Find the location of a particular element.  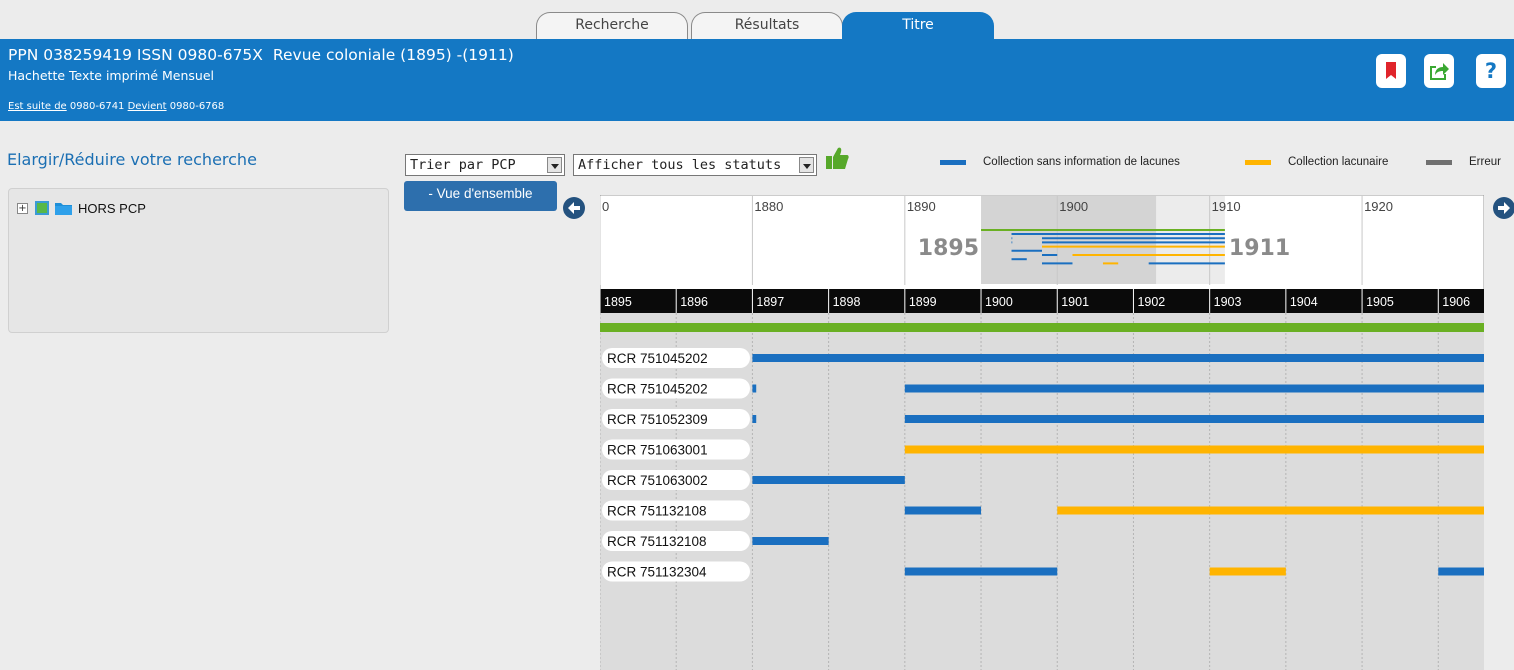

year-label: 1905 is located at coordinates (1380, 302).